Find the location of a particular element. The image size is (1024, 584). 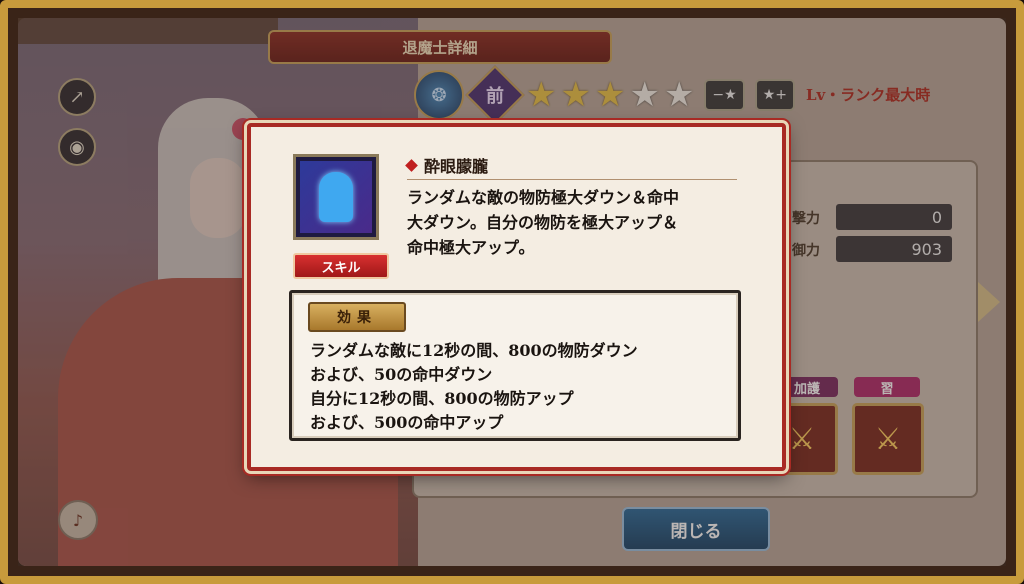

skill-badge: スキル is located at coordinates (341, 266).